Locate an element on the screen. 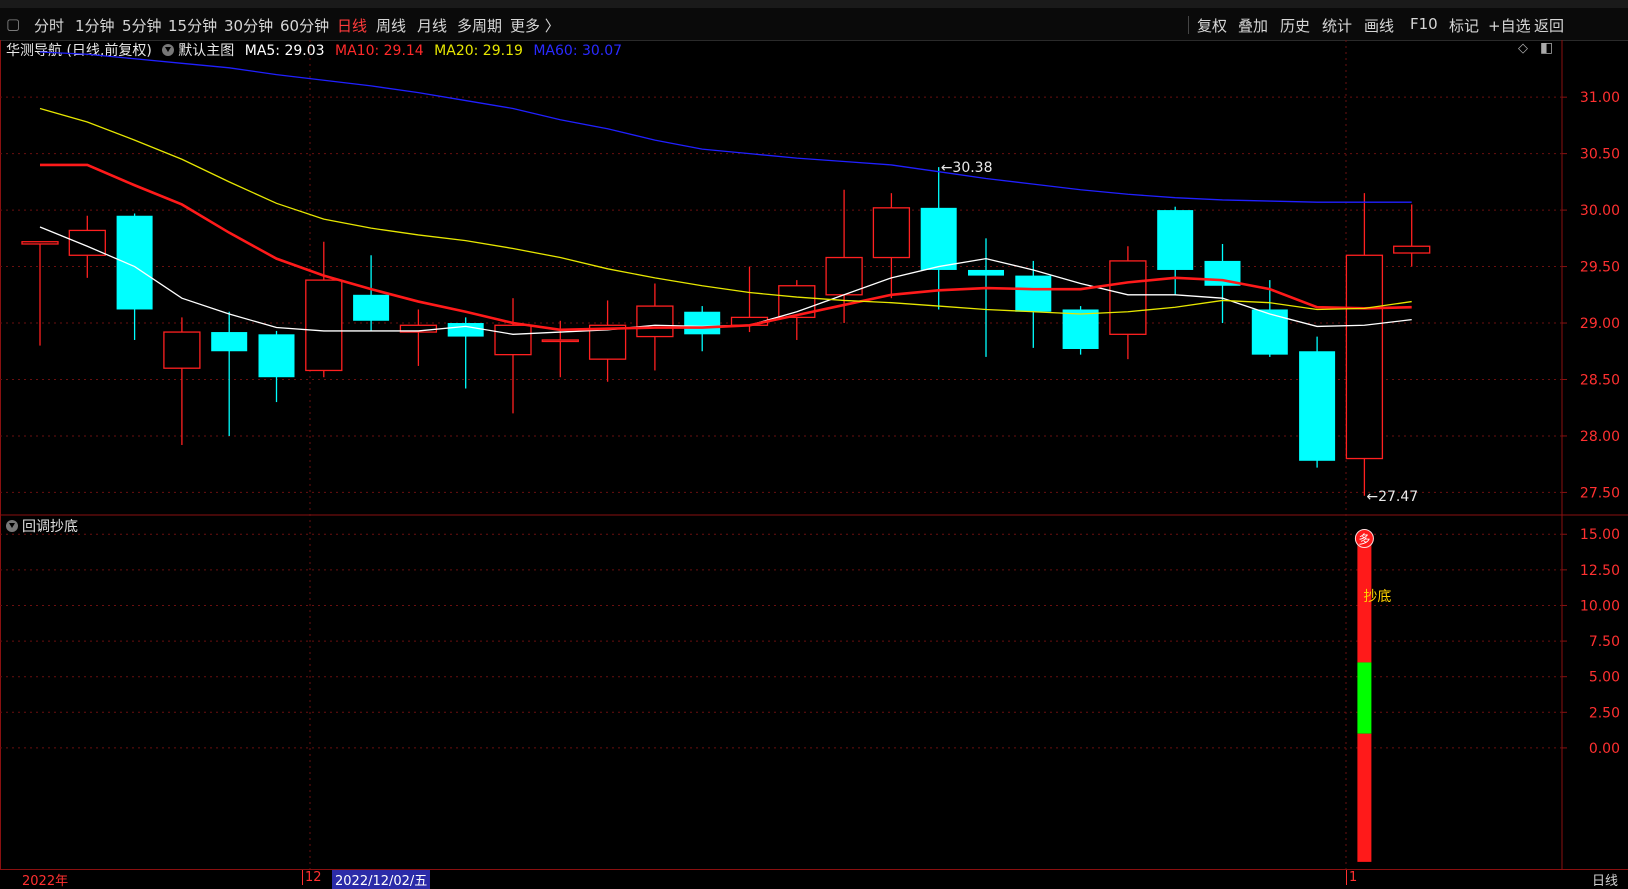 Image resolution: width=1628 pixels, height=889 pixels. main-tick-label: 28.50 is located at coordinates (1600, 380).